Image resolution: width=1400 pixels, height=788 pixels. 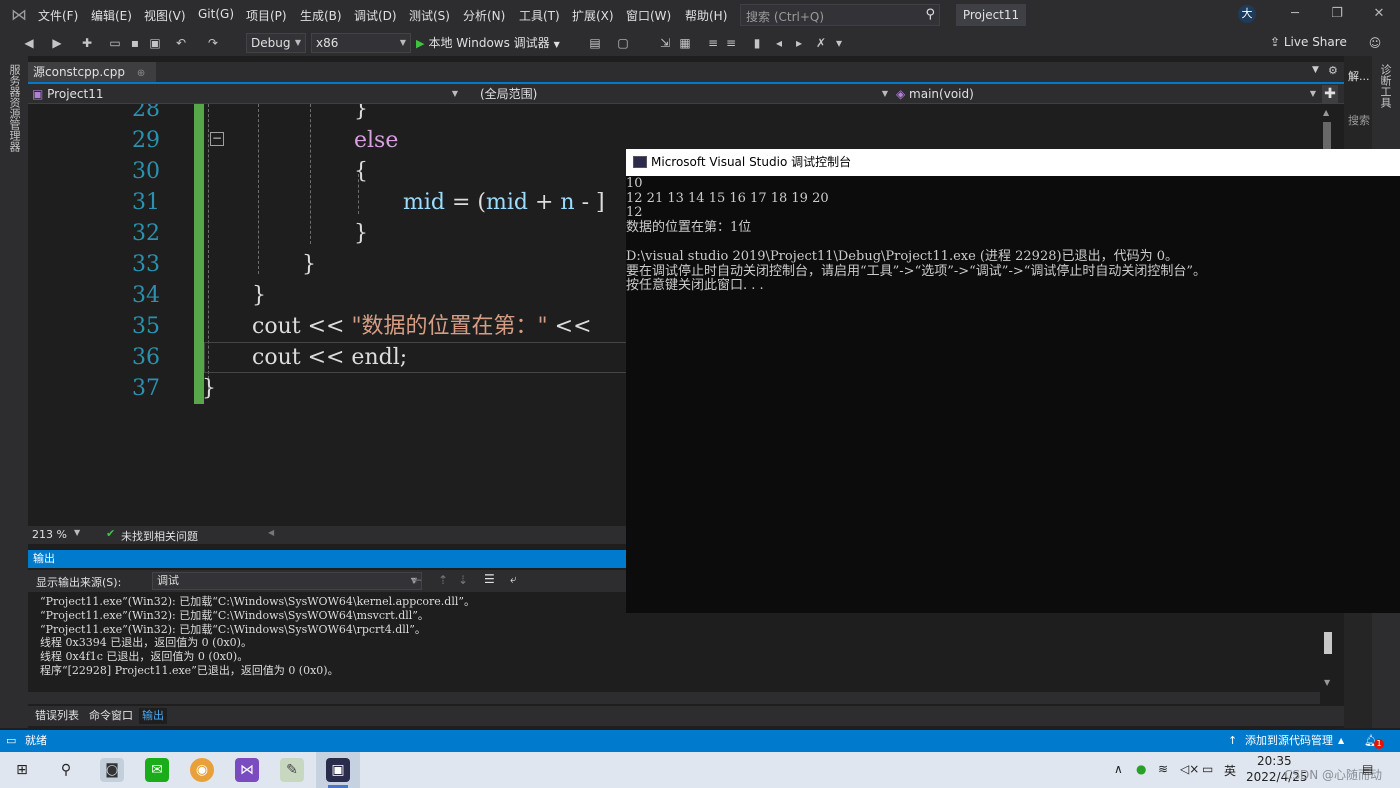 I want to click on camera-app-icon: ◙, so click(x=112, y=770).